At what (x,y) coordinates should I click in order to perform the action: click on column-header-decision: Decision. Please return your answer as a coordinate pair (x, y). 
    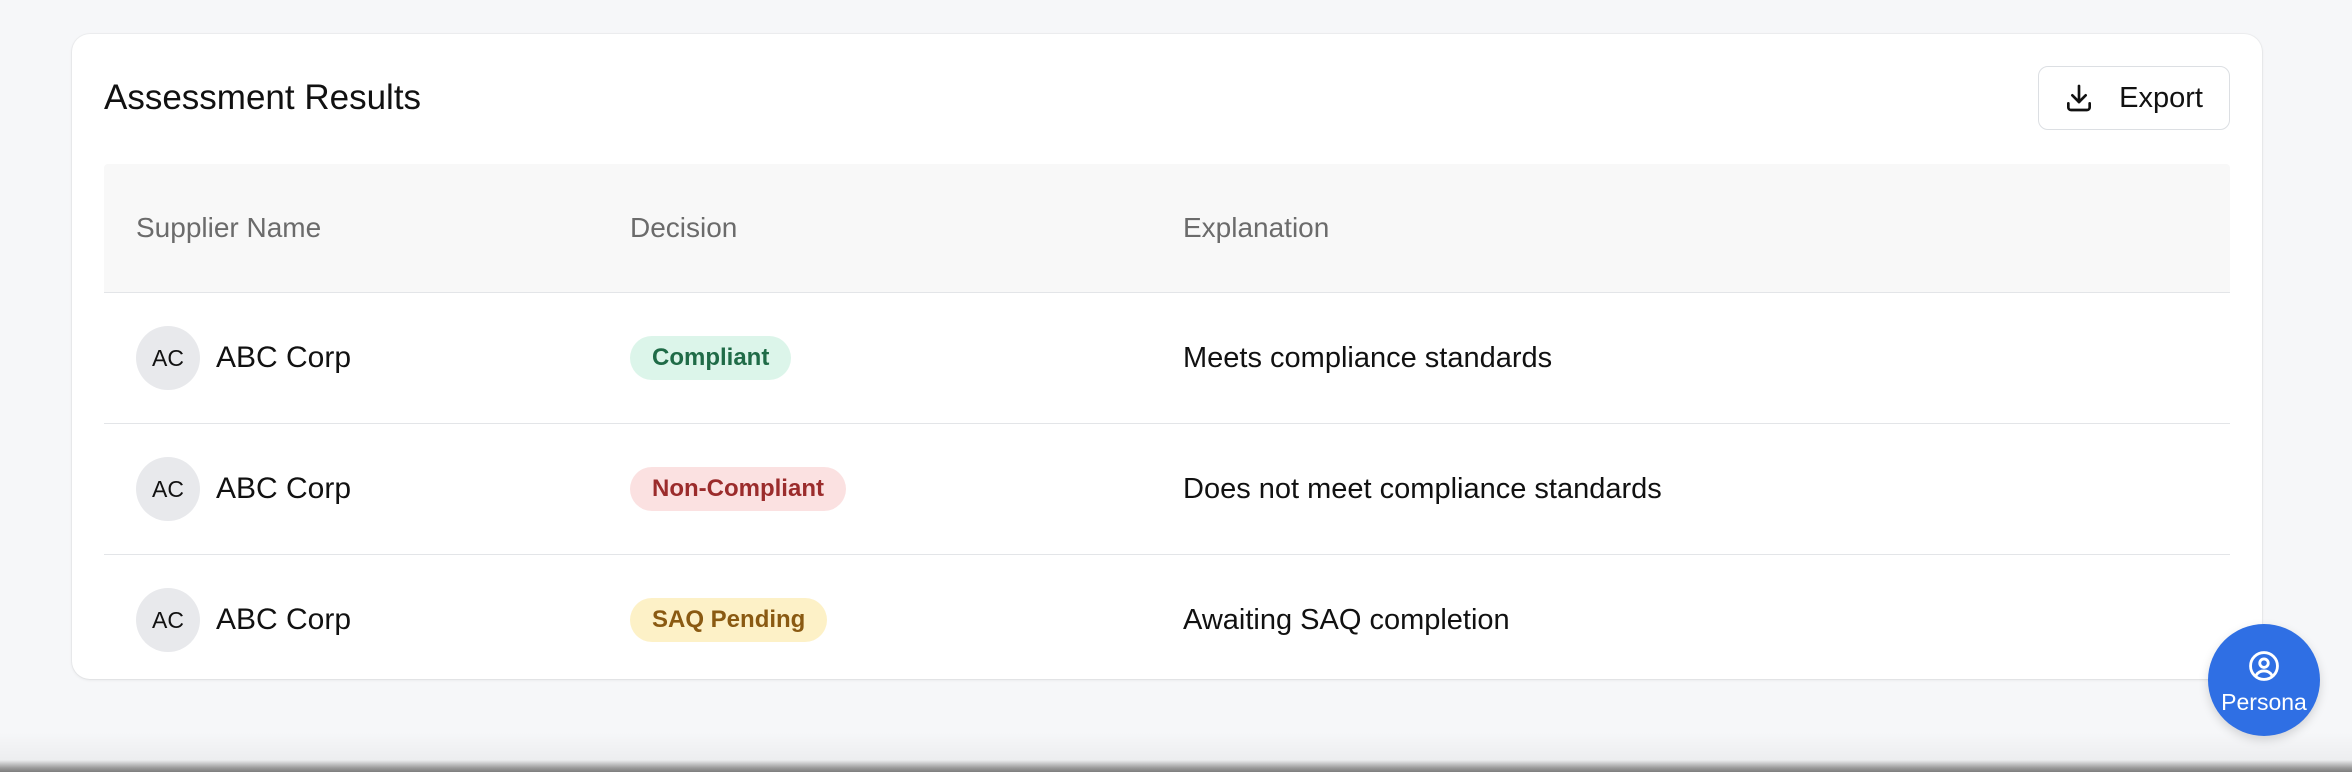
    Looking at the image, I should click on (906, 228).